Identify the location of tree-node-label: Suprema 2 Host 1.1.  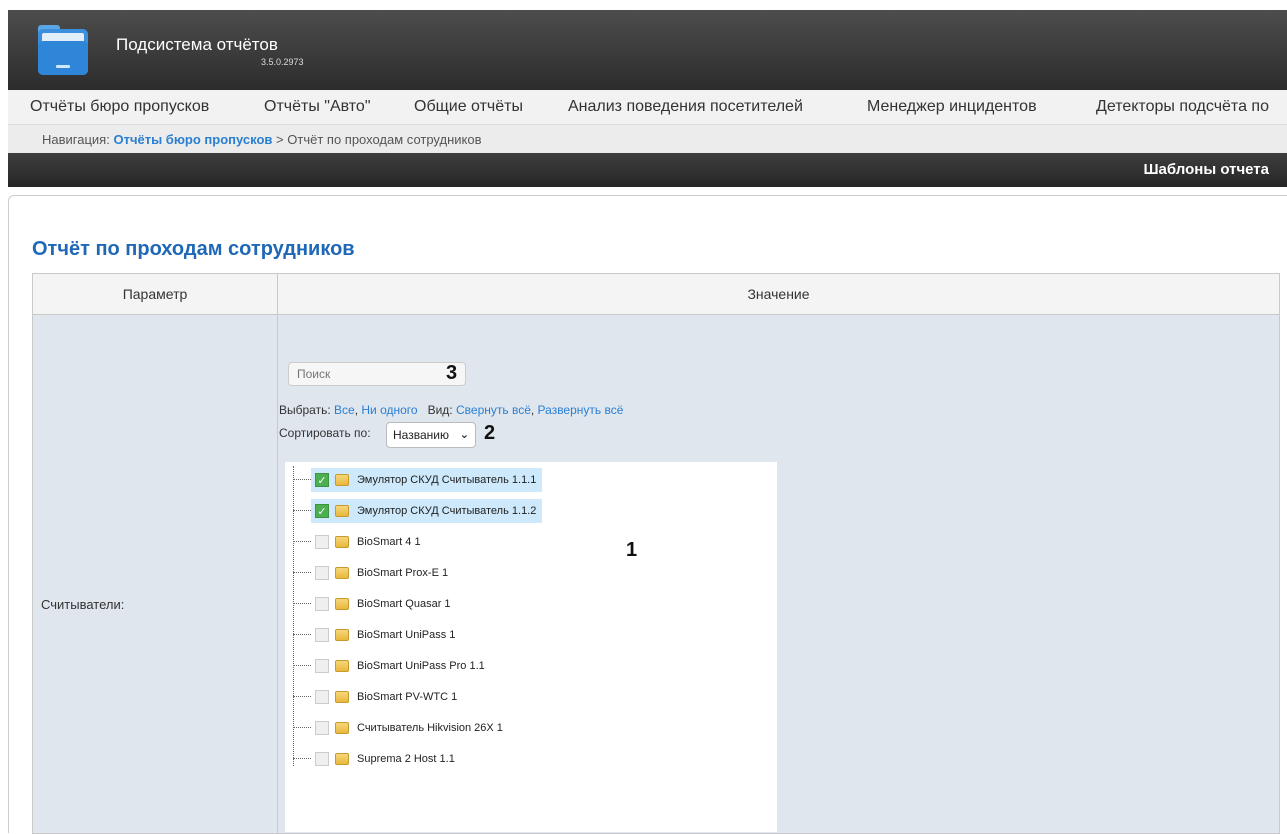
(406, 759).